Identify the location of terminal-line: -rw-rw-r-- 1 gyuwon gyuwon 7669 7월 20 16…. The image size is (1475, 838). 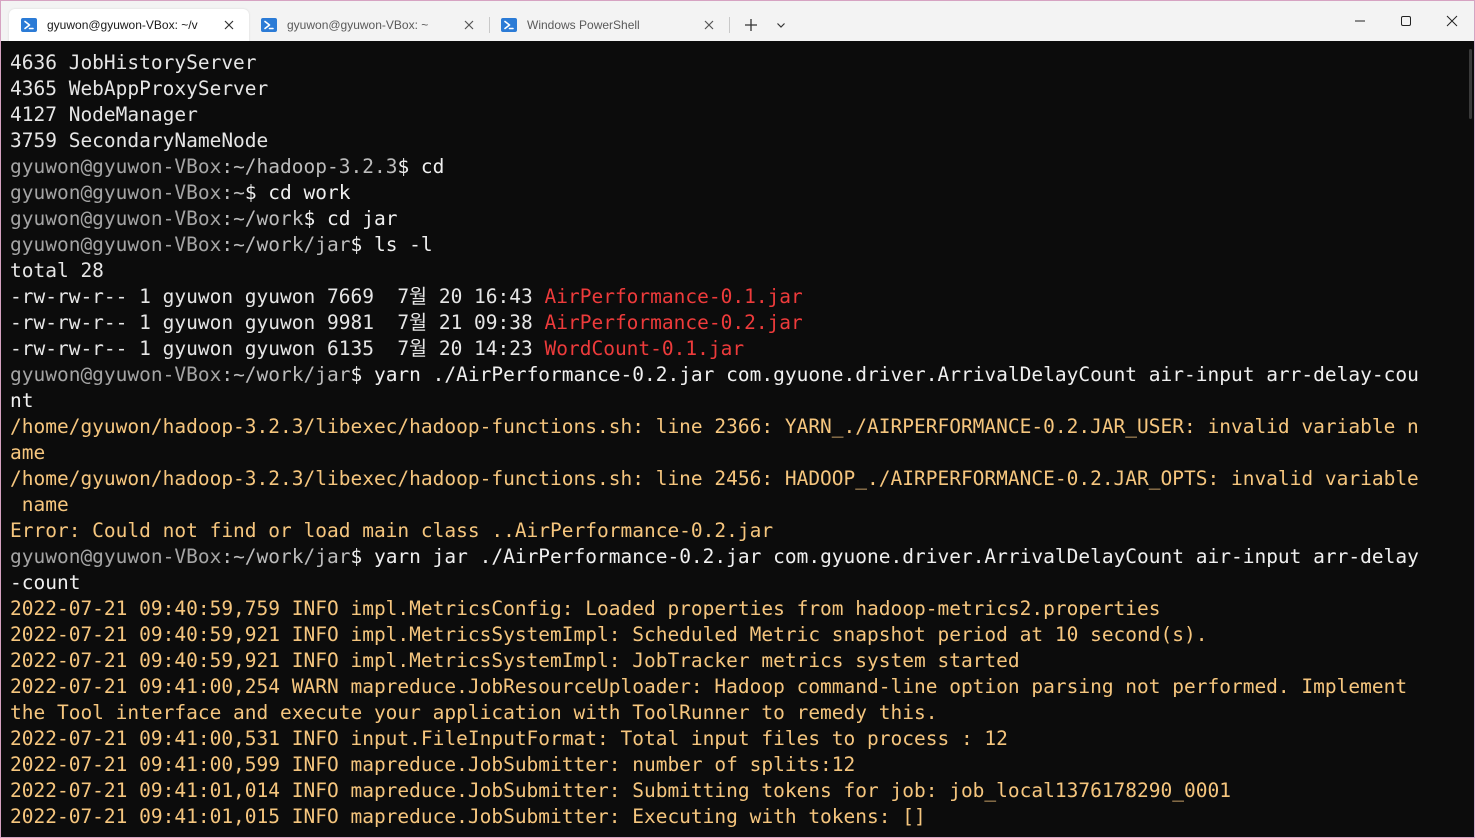
(742, 297).